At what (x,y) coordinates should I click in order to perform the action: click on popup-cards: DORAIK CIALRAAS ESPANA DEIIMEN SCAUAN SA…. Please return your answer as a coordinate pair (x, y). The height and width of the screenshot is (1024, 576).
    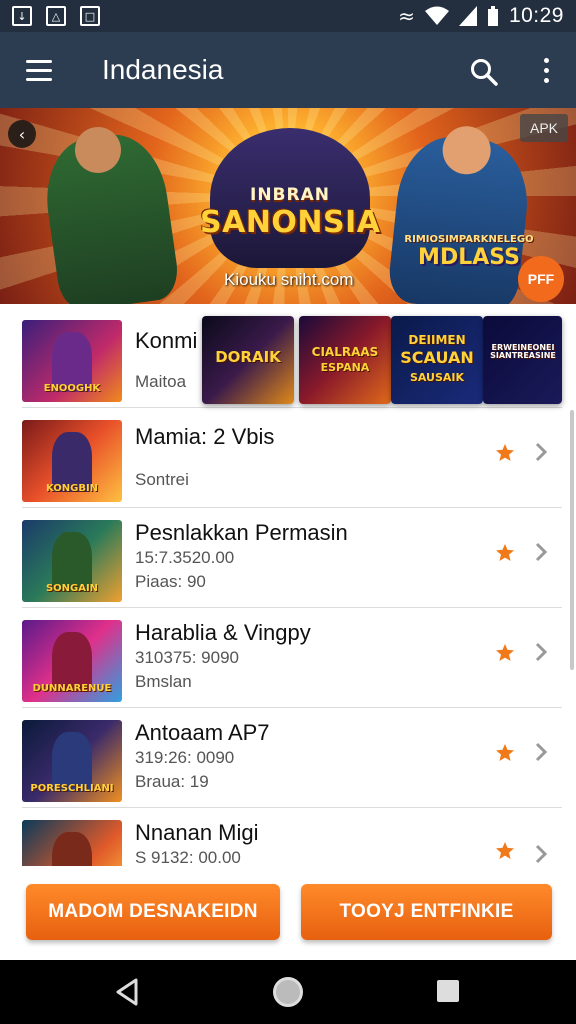
    Looking at the image, I should click on (382, 360).